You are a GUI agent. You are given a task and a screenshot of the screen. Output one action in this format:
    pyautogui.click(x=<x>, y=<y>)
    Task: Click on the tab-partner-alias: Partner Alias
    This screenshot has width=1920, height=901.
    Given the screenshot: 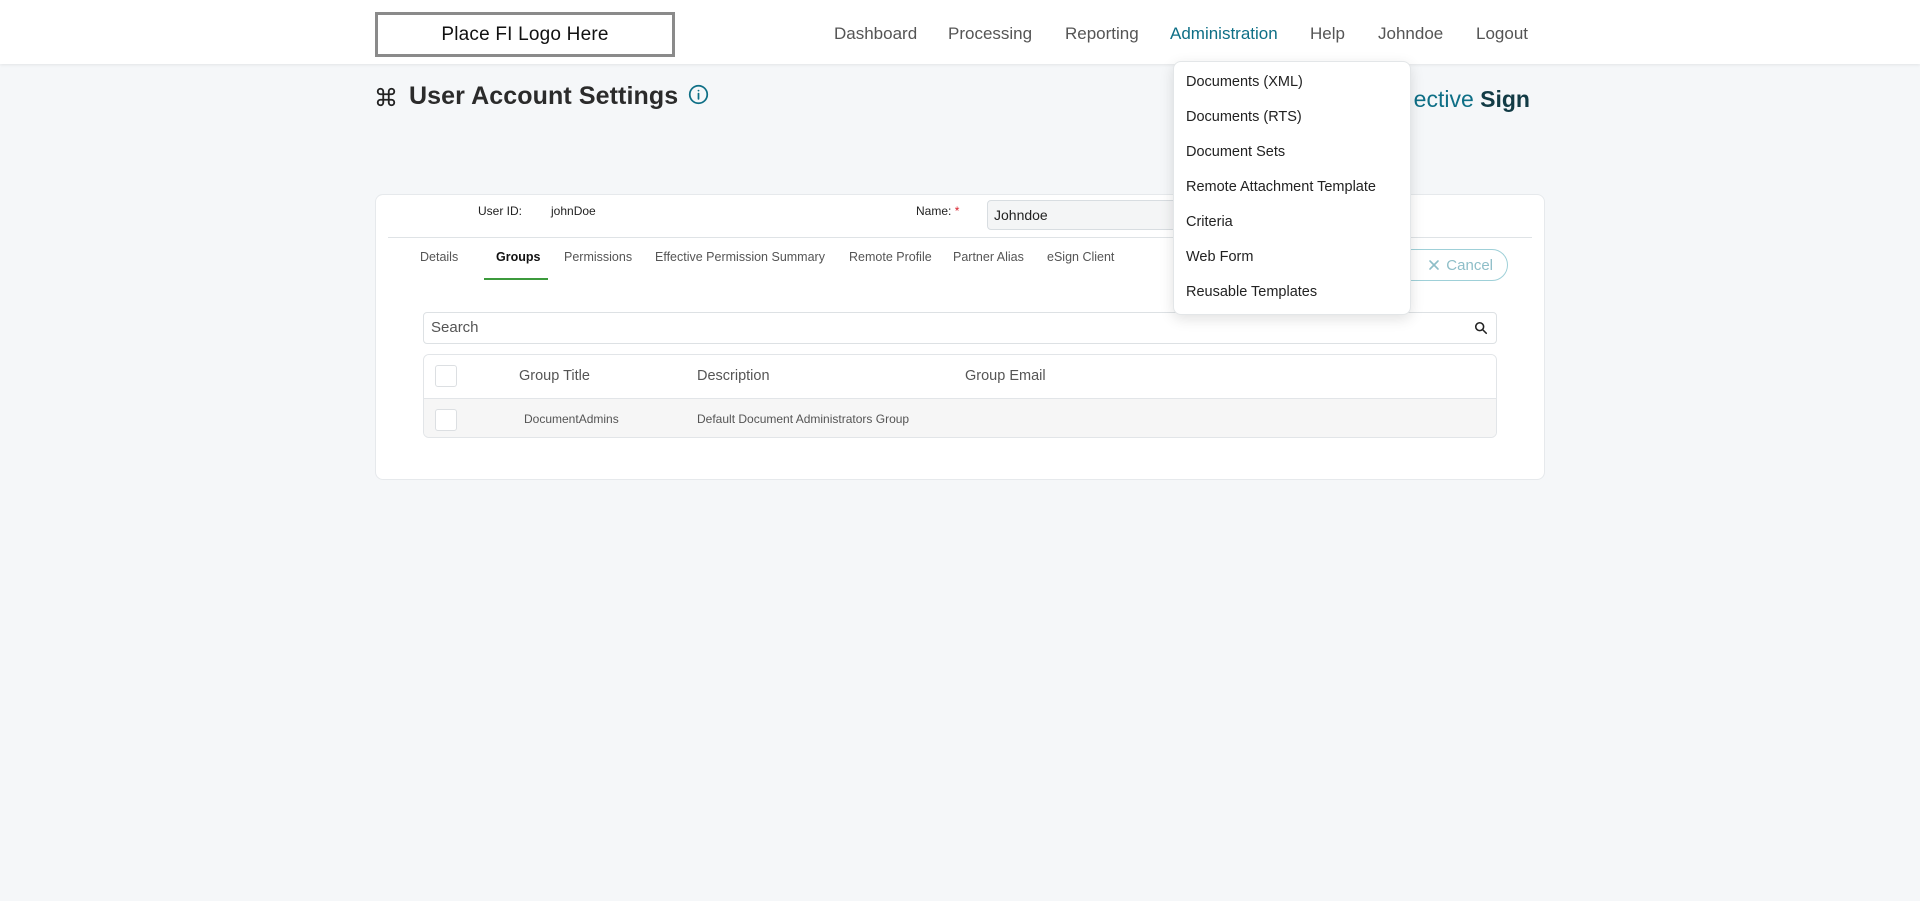 What is the action you would take?
    pyautogui.click(x=988, y=257)
    